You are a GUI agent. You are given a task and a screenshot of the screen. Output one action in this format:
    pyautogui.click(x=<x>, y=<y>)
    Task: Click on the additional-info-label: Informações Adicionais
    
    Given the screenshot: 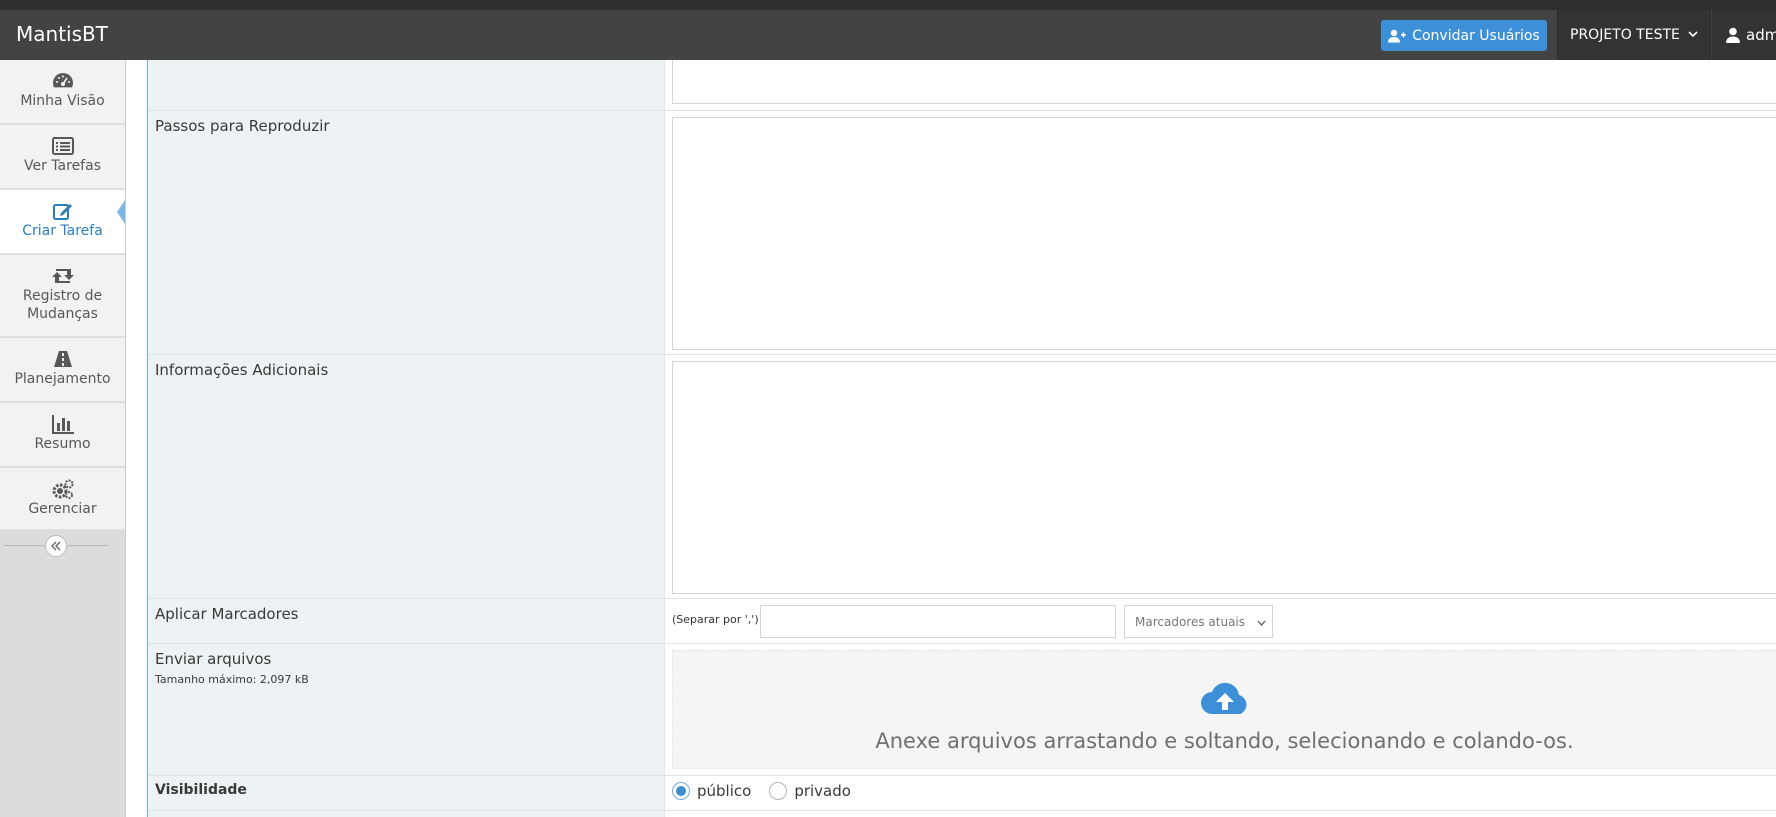 What is the action you would take?
    pyautogui.click(x=242, y=370)
    